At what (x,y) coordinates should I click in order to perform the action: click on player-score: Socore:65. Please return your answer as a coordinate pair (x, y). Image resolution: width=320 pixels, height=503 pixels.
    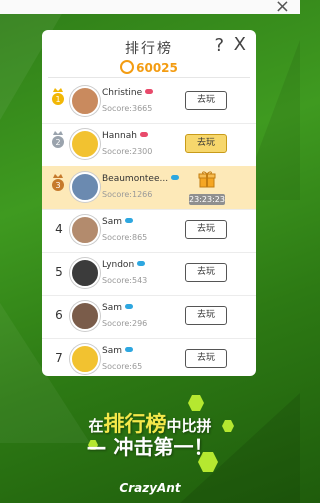
    Looking at the image, I should click on (122, 366).